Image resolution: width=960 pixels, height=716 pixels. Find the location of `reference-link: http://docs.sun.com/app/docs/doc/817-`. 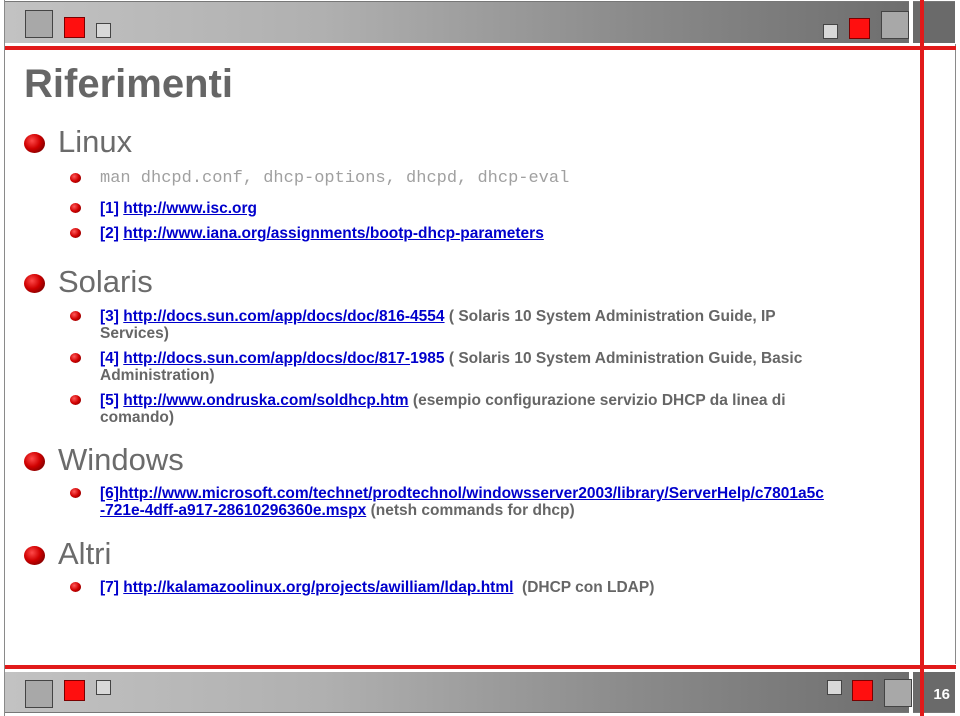

reference-link: http://docs.sun.com/app/docs/doc/817- is located at coordinates (266, 358).